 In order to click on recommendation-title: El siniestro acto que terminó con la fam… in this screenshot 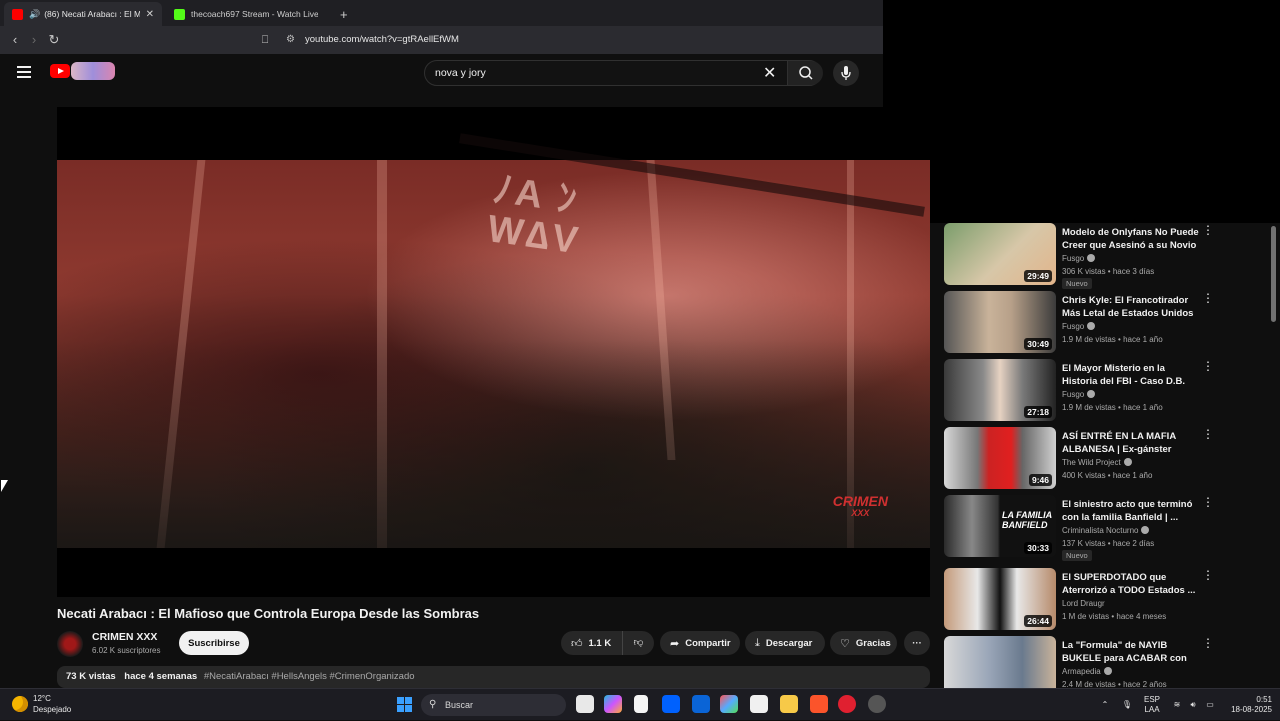, I will do `click(1131, 511)`.